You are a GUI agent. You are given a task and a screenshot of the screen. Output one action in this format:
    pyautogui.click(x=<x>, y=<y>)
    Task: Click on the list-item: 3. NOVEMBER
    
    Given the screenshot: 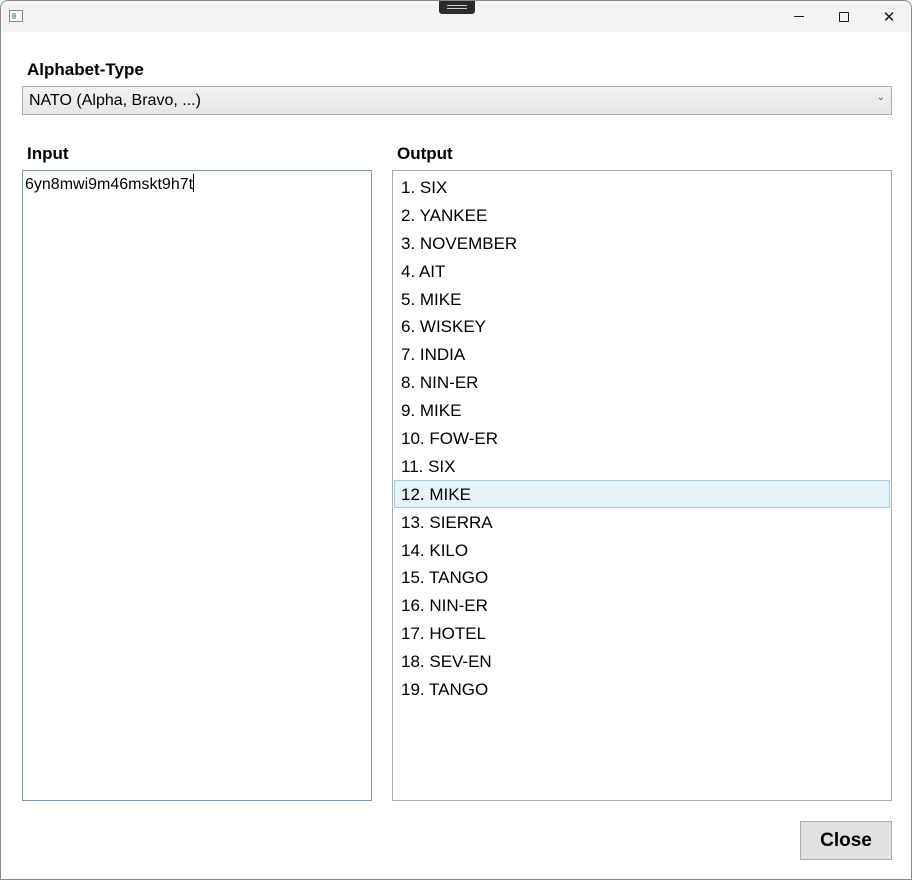 What is the action you would take?
    pyautogui.click(x=642, y=243)
    